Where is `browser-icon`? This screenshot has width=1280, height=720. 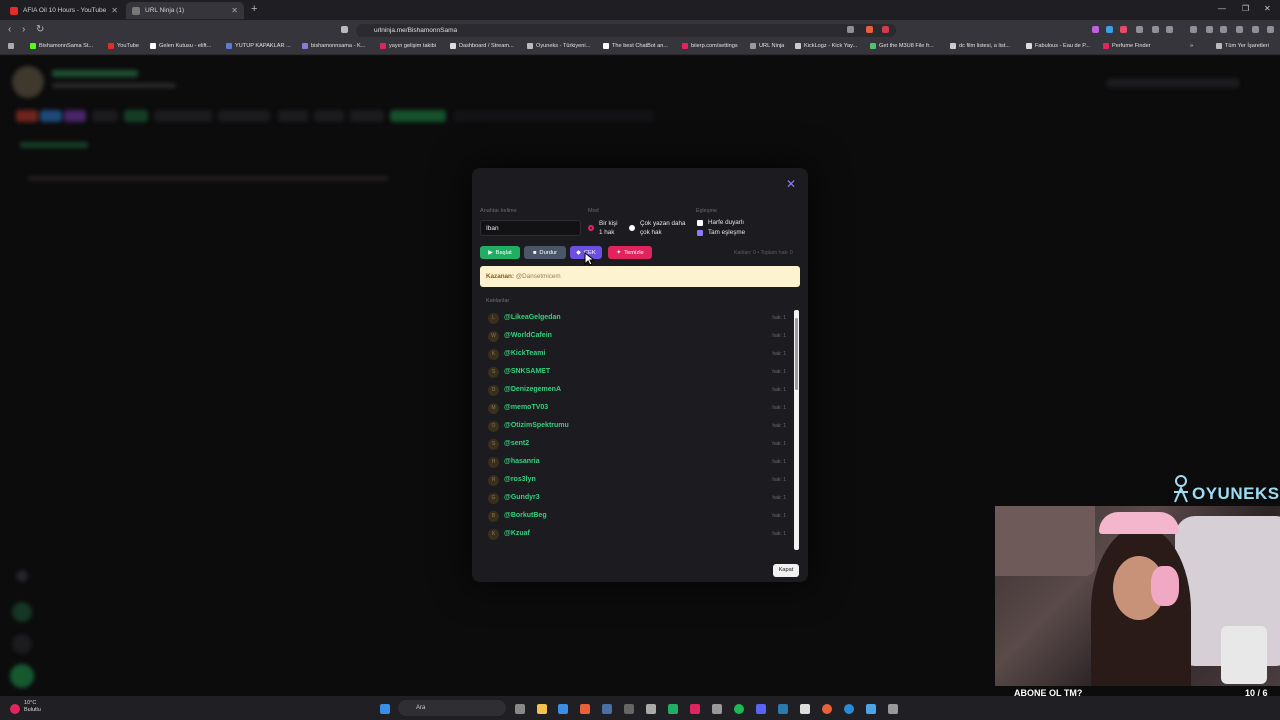
browser-icon is located at coordinates (827, 709).